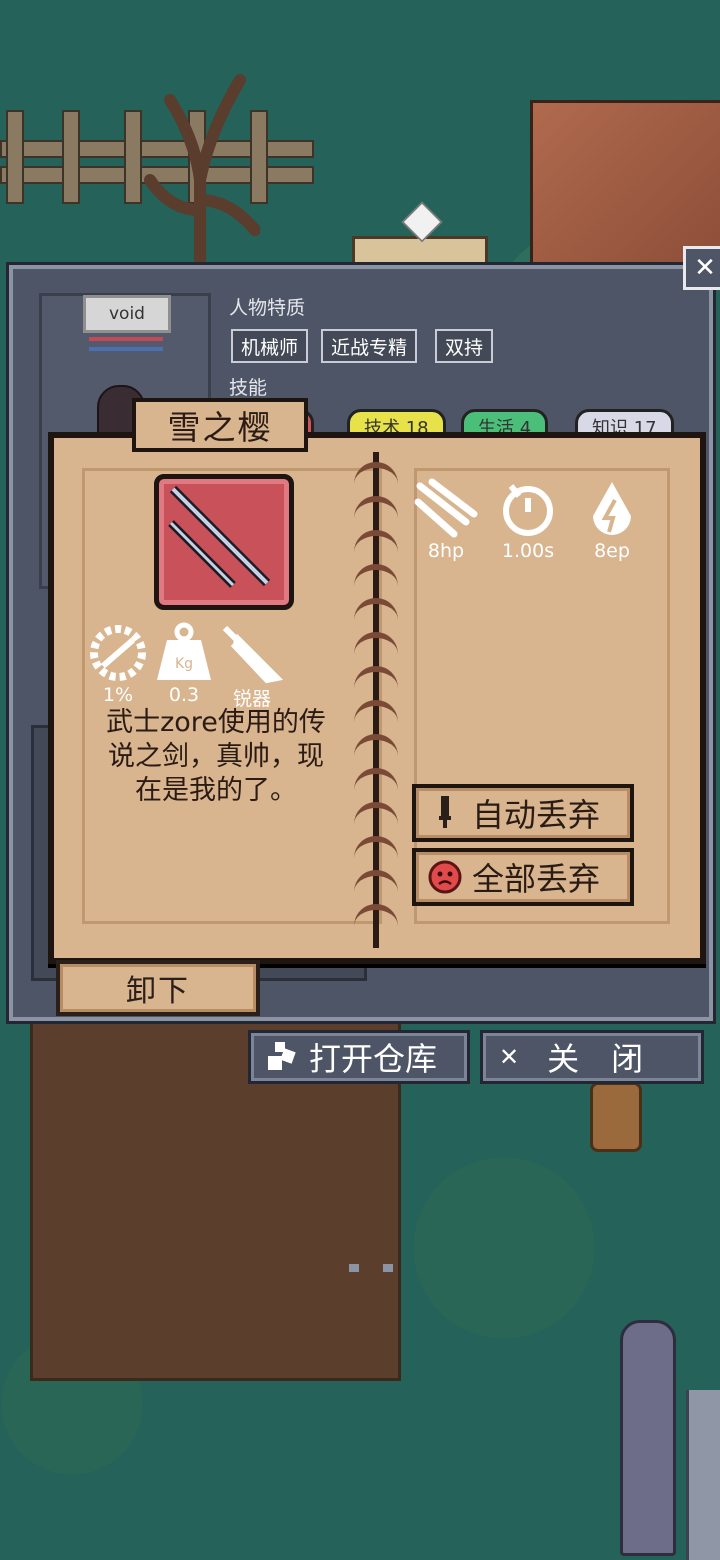  What do you see at coordinates (253, 654) in the screenshot?
I see `blade-type-icon` at bounding box center [253, 654].